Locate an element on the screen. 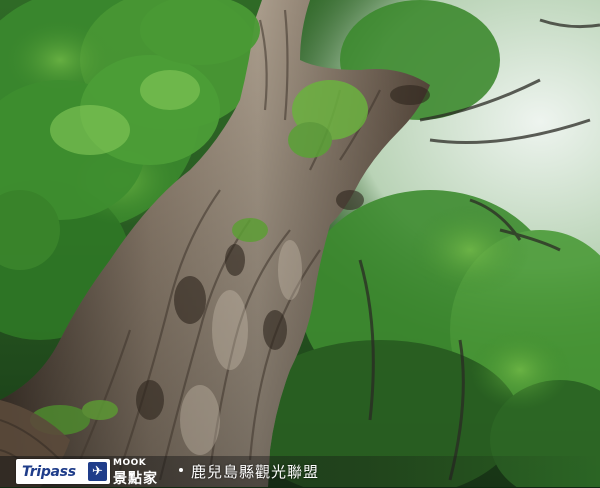  airplane-icon: ✈ is located at coordinates (97, 471).